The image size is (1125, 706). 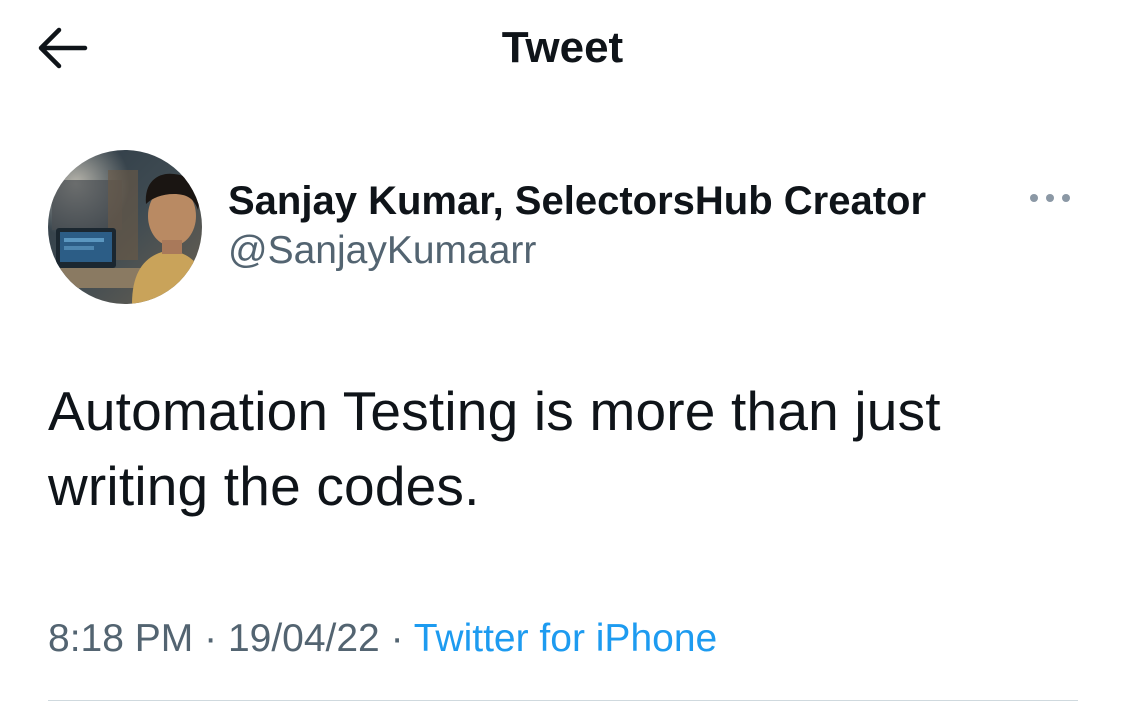 What do you see at coordinates (382, 639) in the screenshot?
I see `tweet-metadata: 8:18 PM · 19/04/22 · Twitter for iPhone` at bounding box center [382, 639].